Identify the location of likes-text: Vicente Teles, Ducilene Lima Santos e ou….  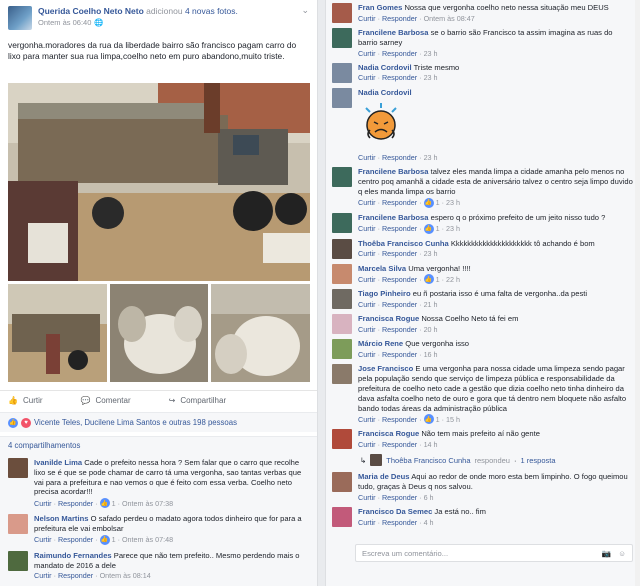
(135, 422).